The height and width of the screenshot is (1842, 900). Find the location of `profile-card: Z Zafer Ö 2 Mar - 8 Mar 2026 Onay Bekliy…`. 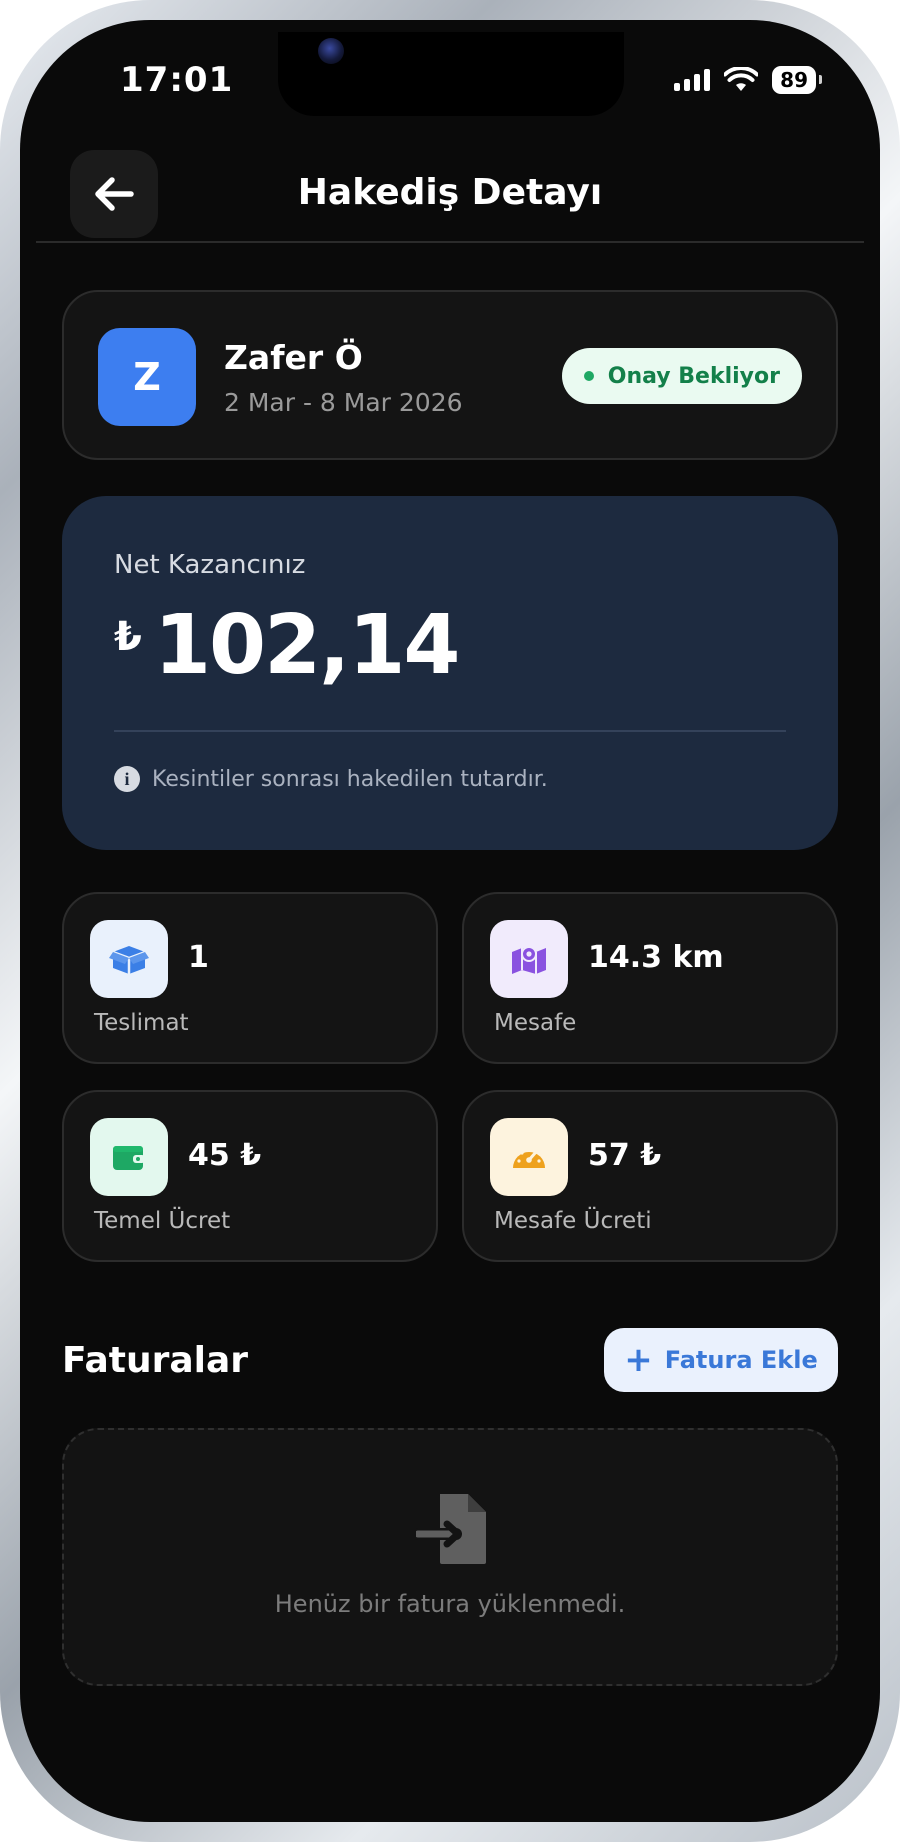

profile-card: Z Zafer Ö 2 Mar - 8 Mar 2026 Onay Bekliy… is located at coordinates (450, 375).